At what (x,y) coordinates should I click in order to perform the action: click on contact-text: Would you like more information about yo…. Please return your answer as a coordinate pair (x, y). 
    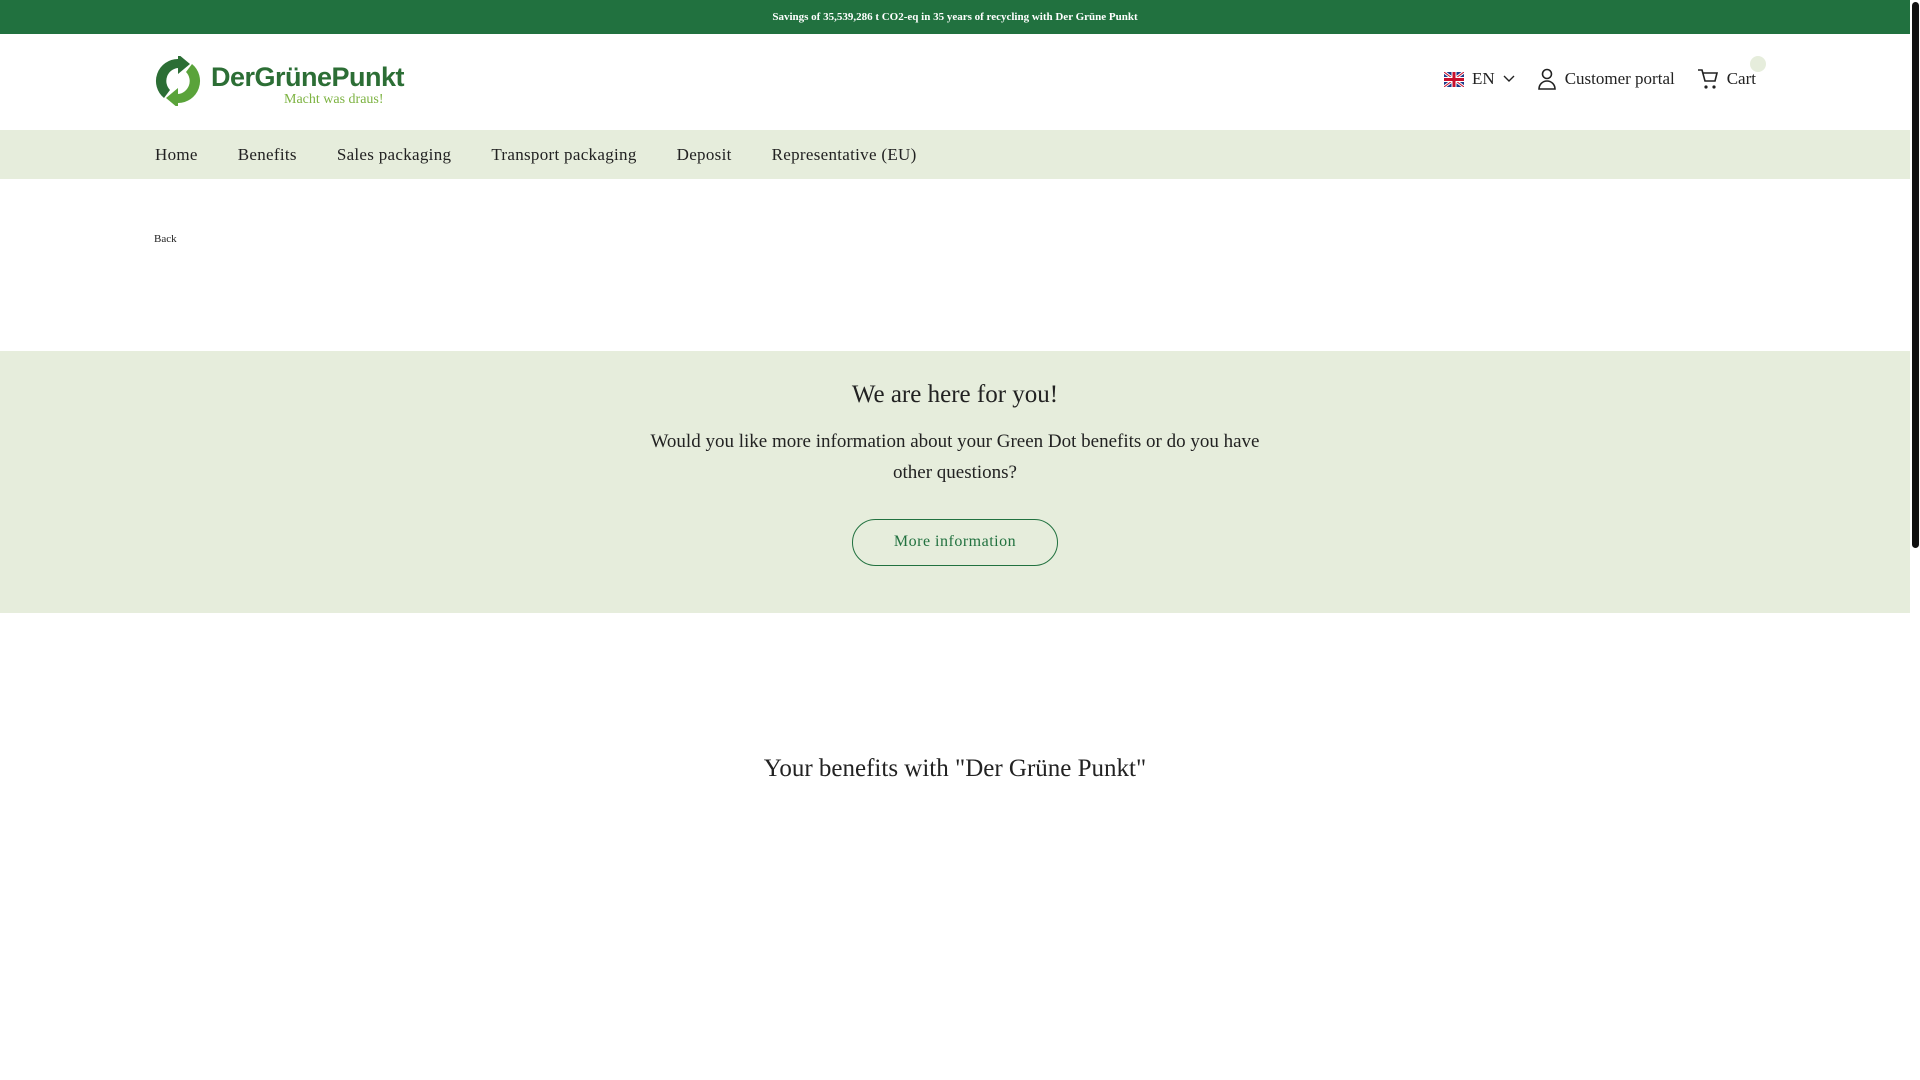
    Looking at the image, I should click on (955, 457).